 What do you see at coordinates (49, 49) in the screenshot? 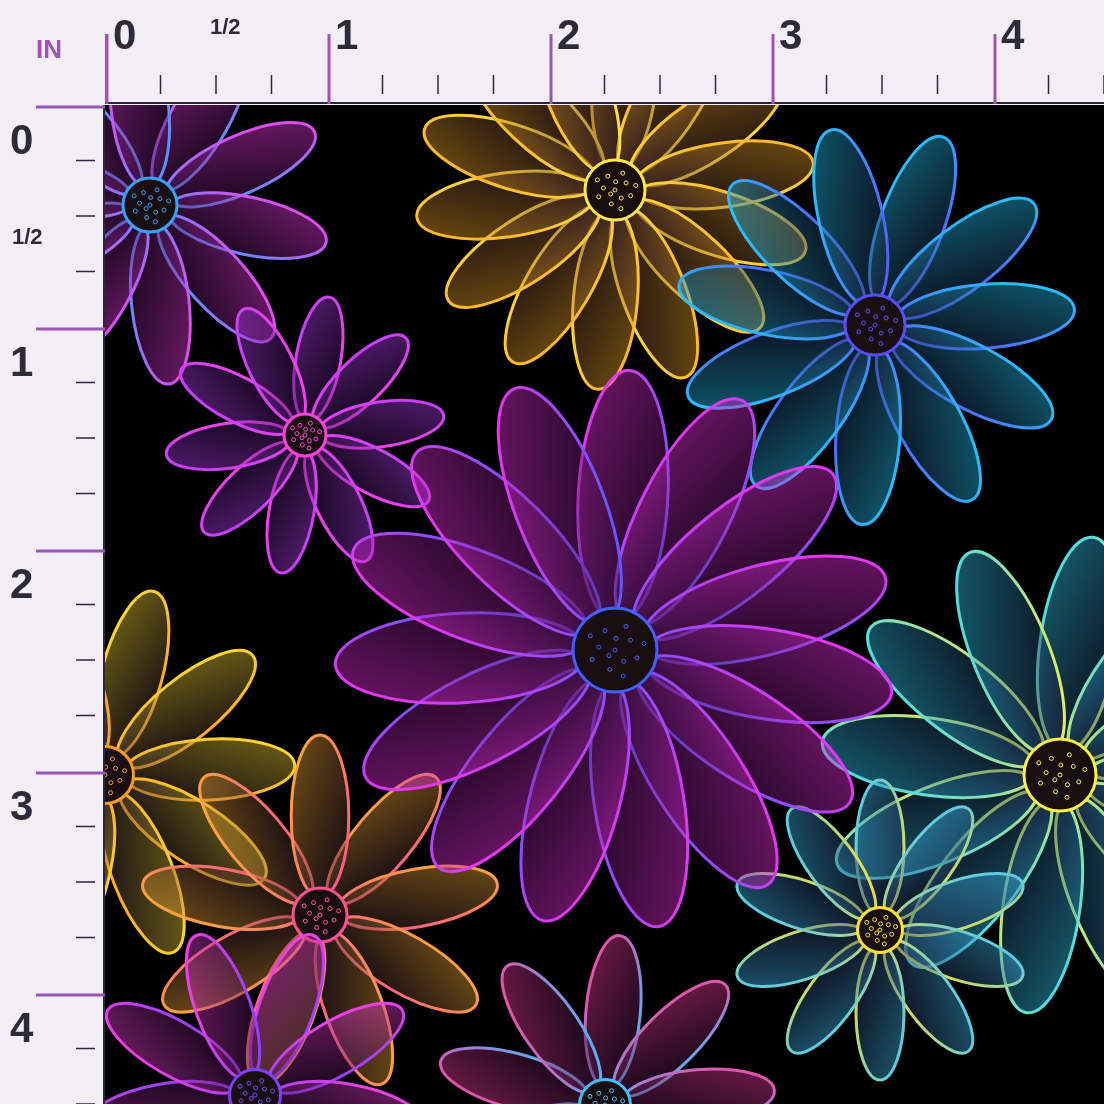
I see `unit-label: IN` at bounding box center [49, 49].